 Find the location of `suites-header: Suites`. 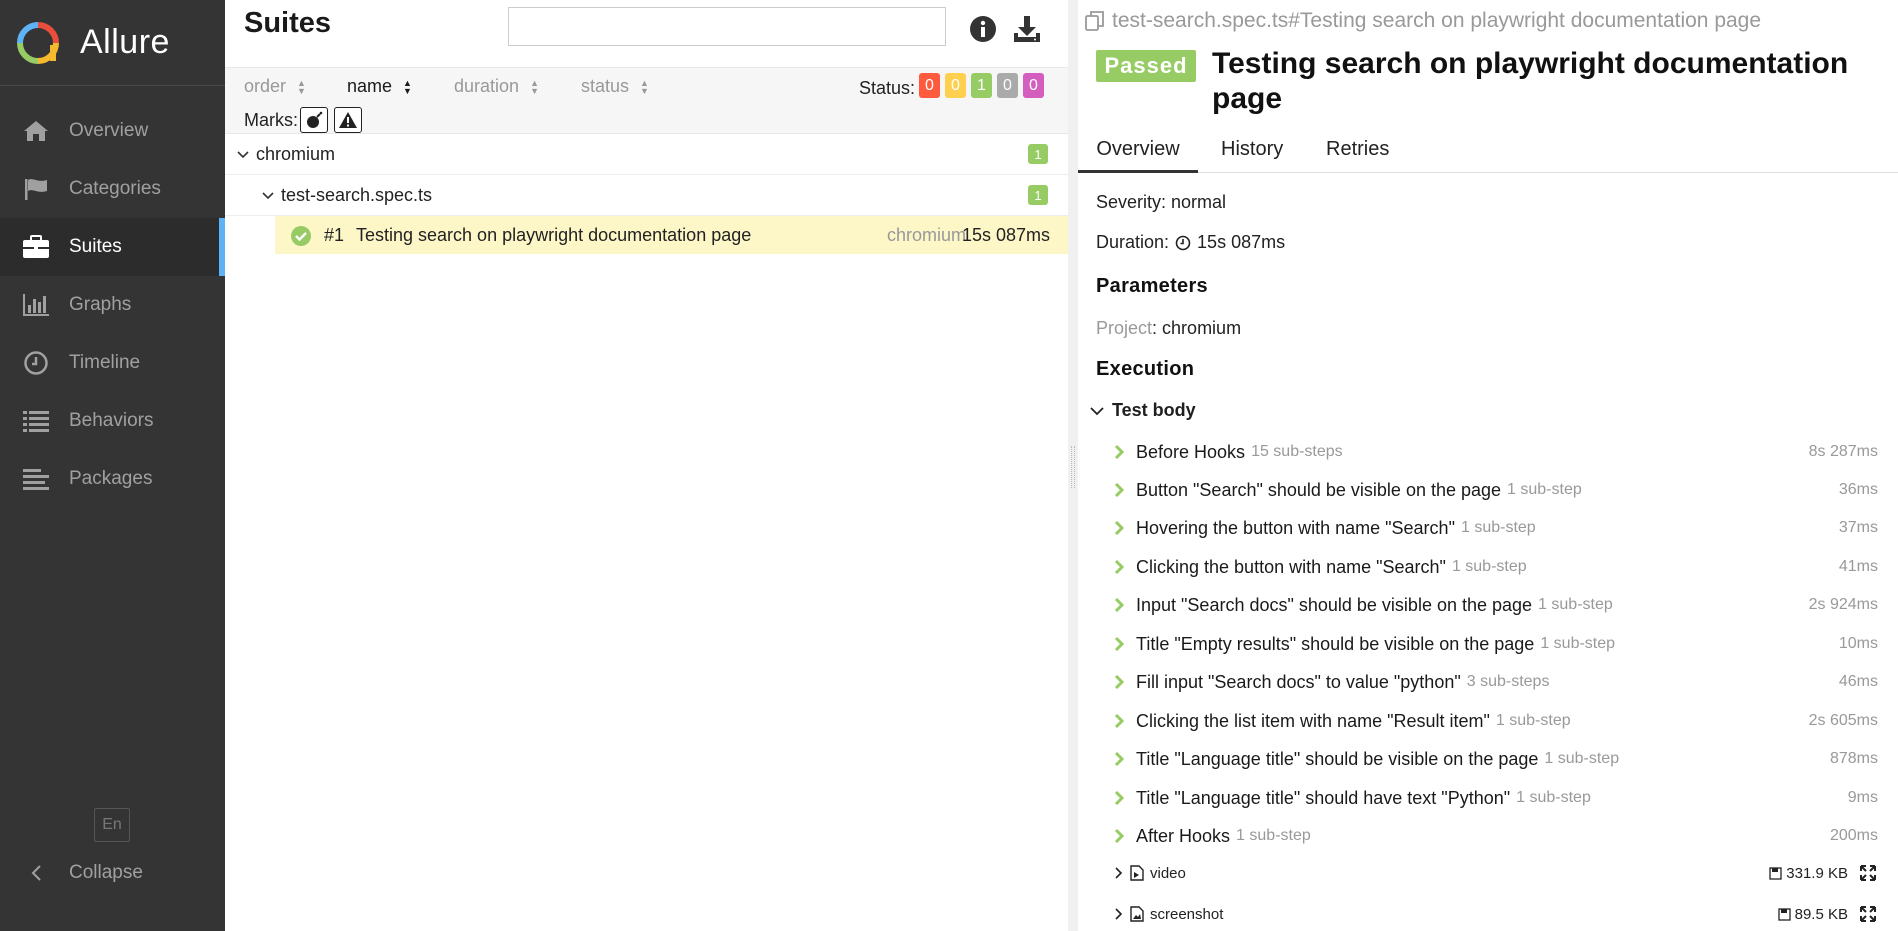

suites-header: Suites is located at coordinates (646, 33).